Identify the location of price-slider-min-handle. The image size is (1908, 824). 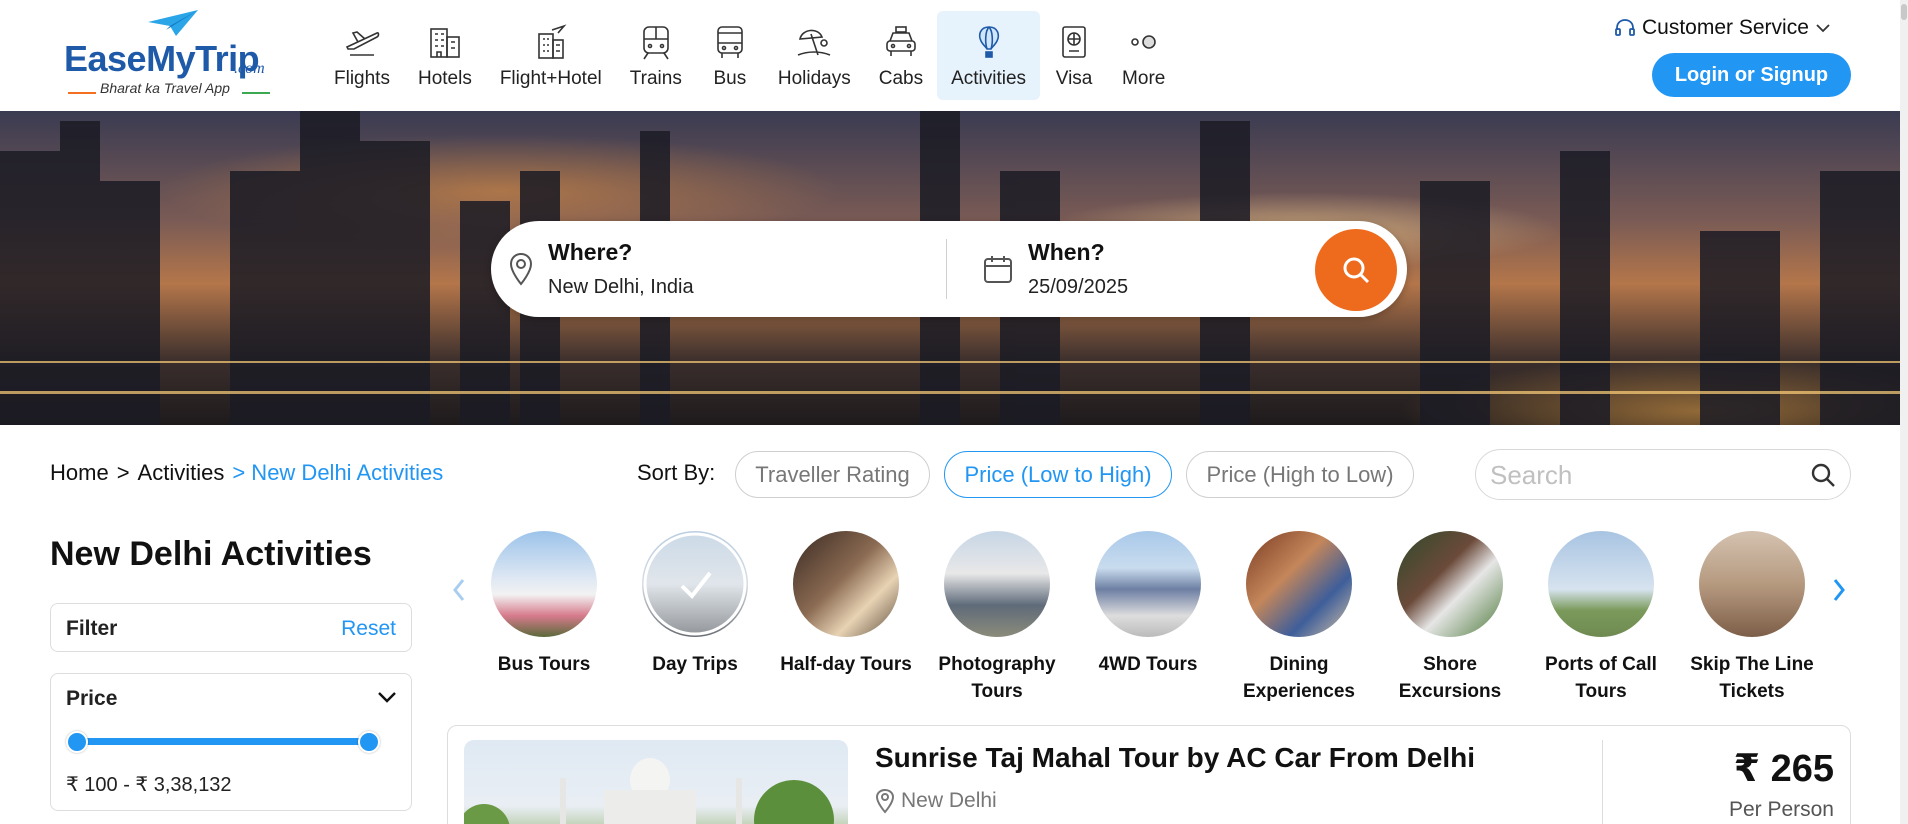
(77, 742).